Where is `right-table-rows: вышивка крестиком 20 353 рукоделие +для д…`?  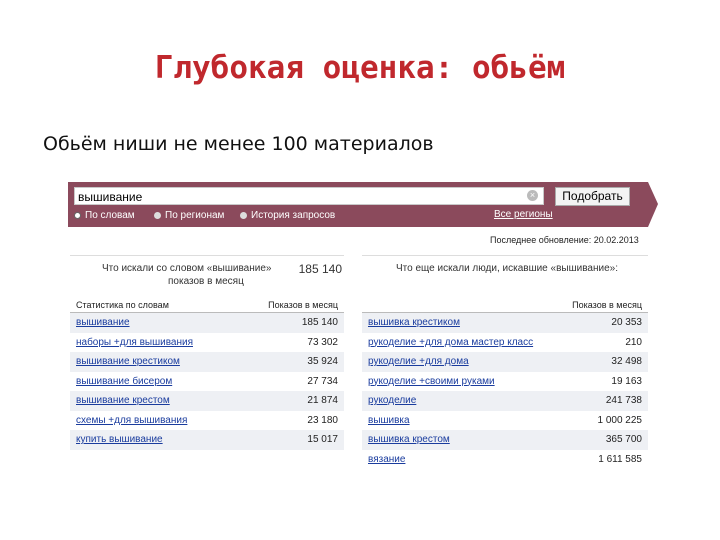
right-table-rows: вышивка крестиком 20 353 рукоделие +для д… is located at coordinates (505, 391).